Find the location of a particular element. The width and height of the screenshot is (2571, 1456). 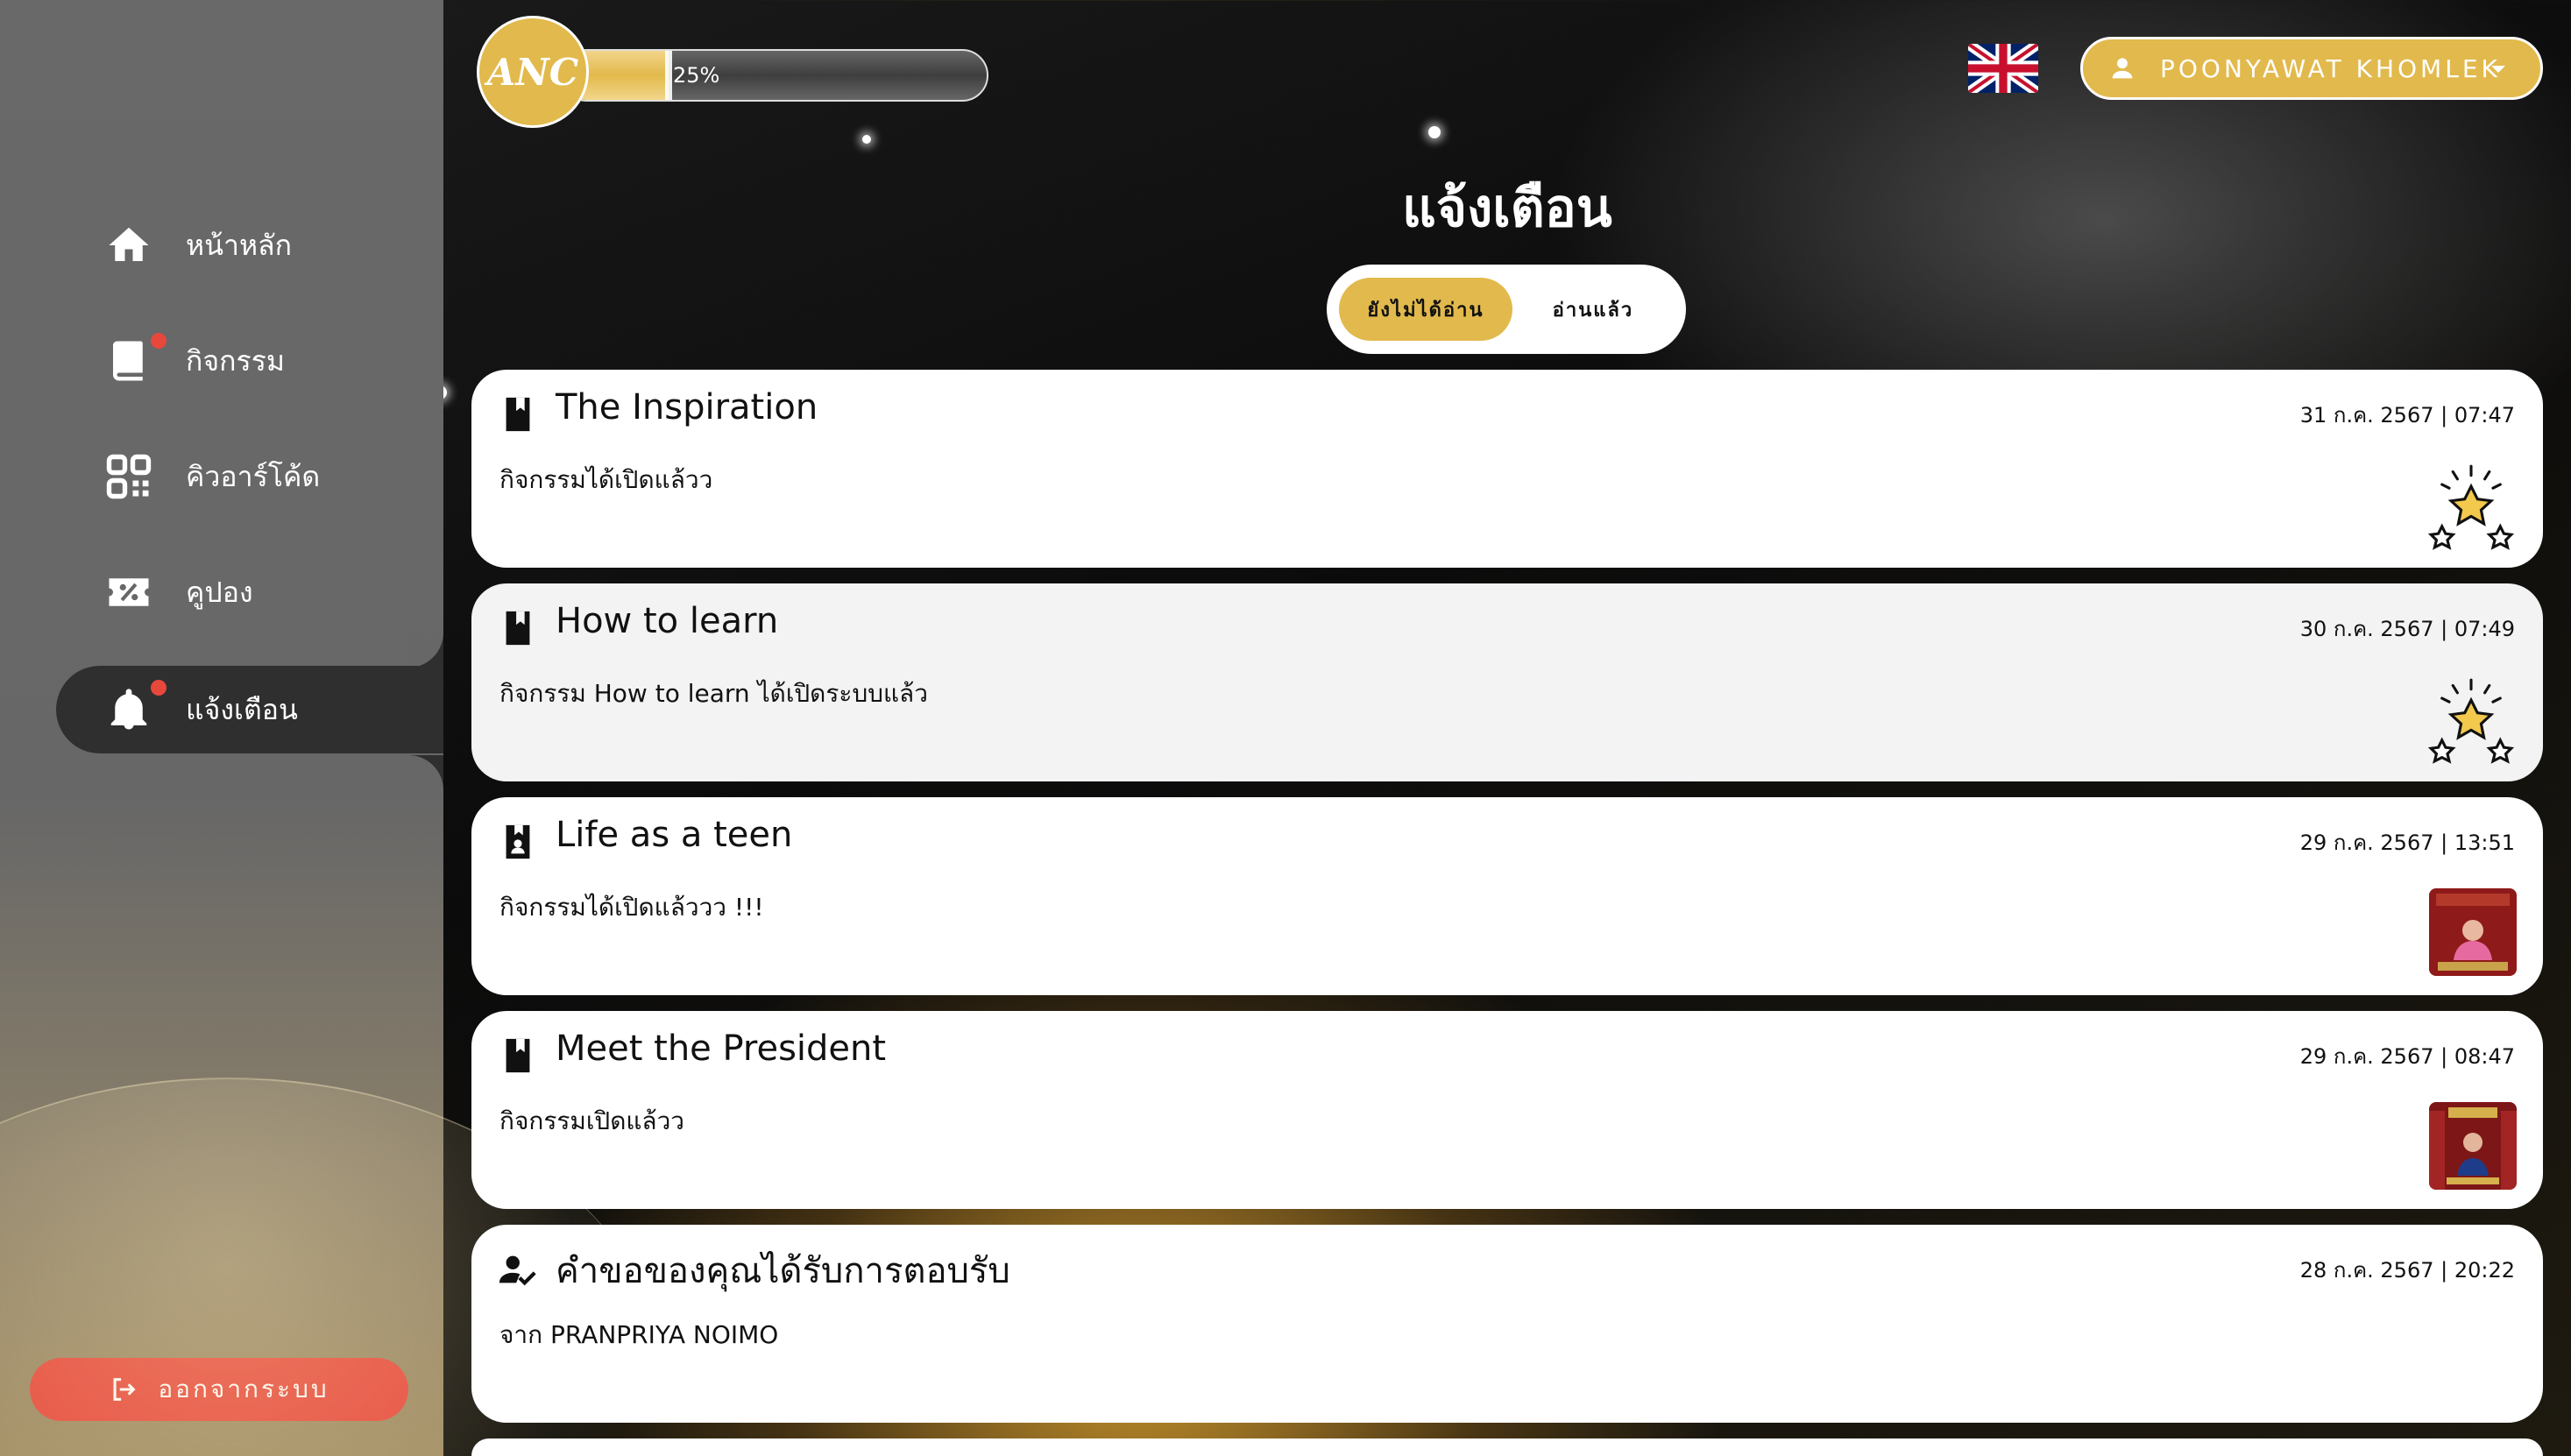

notification-message: กิจกรรมได้เปิดแล้วว is located at coordinates (606, 479).